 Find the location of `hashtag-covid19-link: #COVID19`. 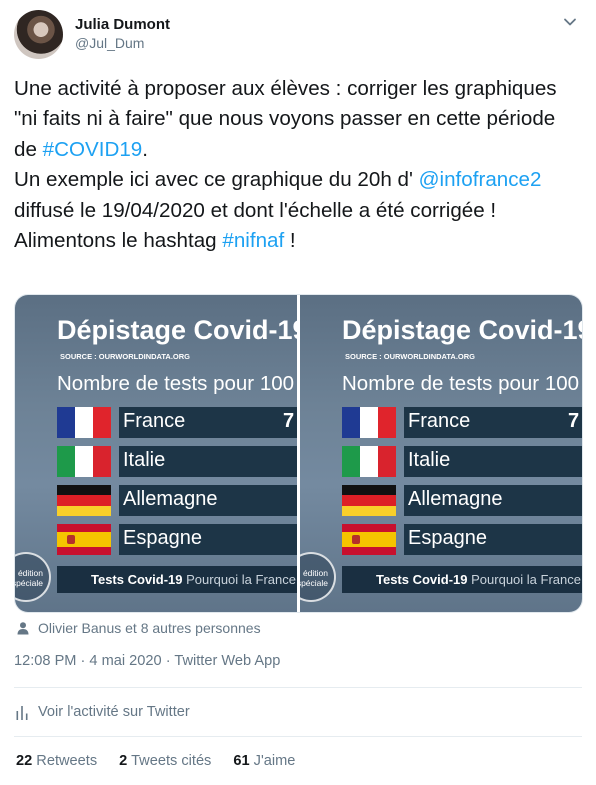

hashtag-covid19-link: #COVID19 is located at coordinates (93, 149).